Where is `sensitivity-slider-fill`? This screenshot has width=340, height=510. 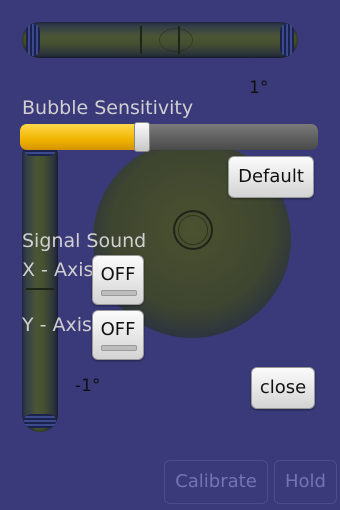 sensitivity-slider-fill is located at coordinates (81, 137).